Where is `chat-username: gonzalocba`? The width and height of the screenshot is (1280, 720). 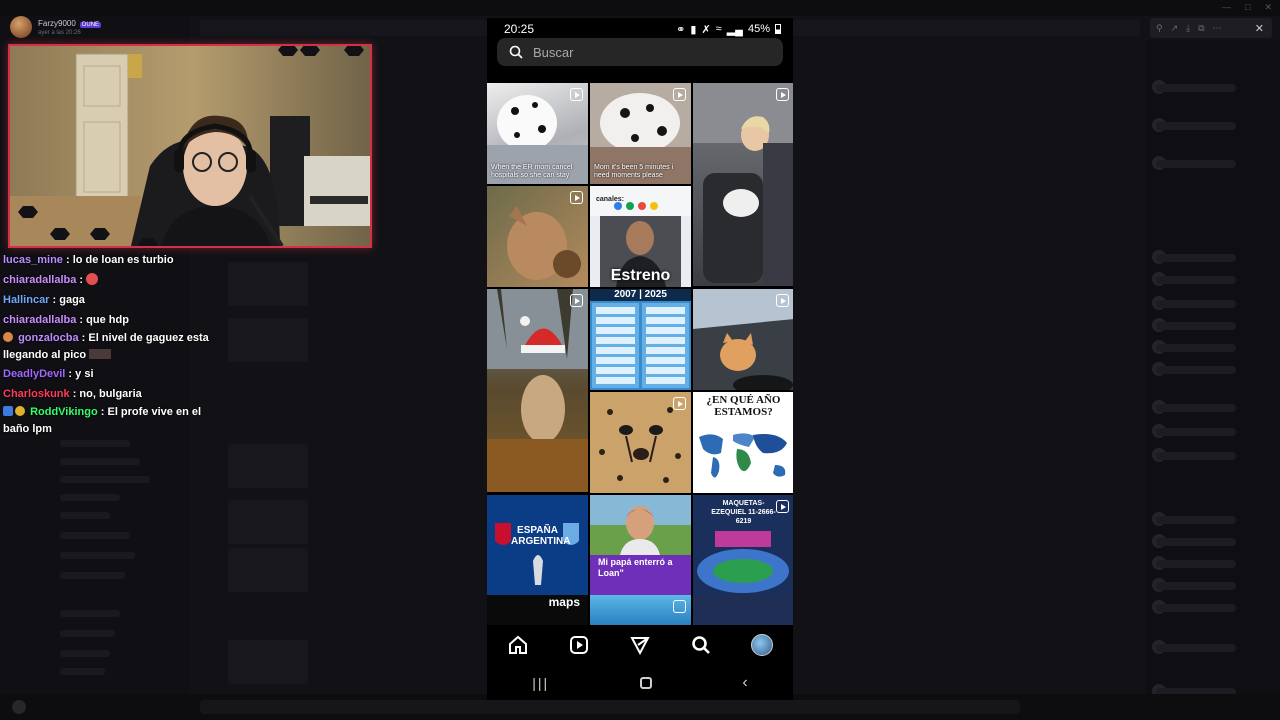
chat-username: gonzalocba is located at coordinates (48, 338).